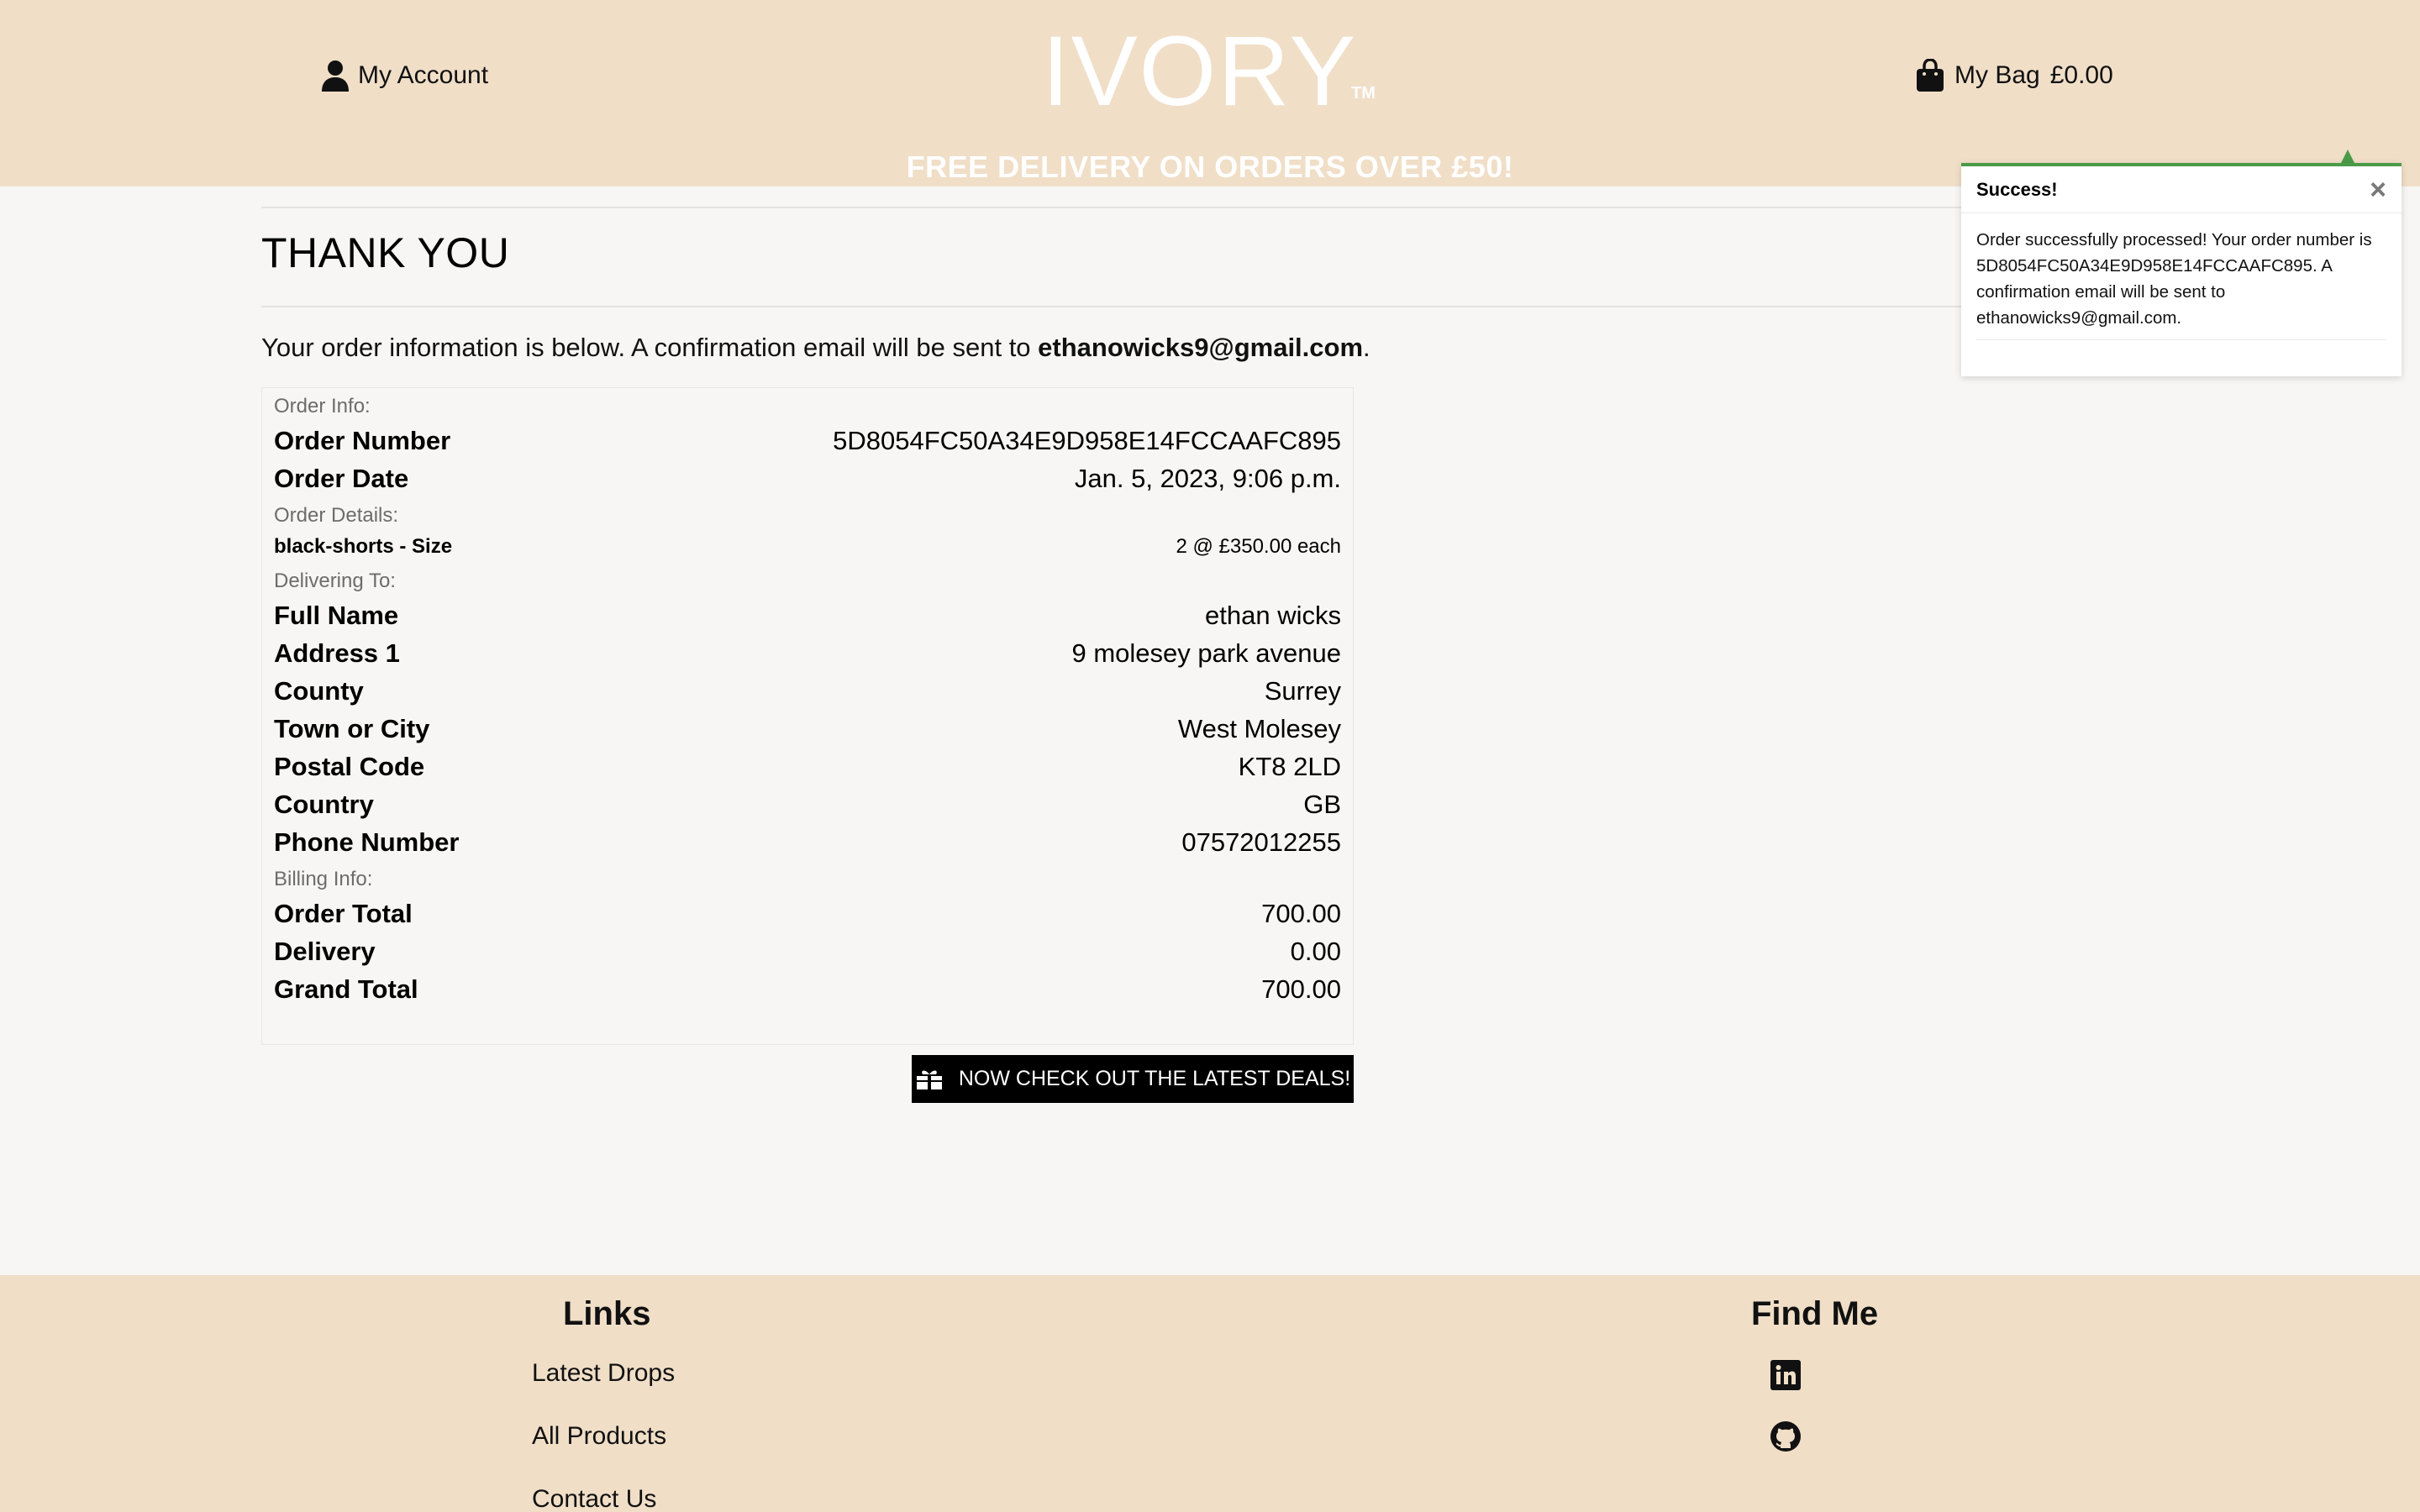  I want to click on site-logo: IVORY, so click(1199, 71).